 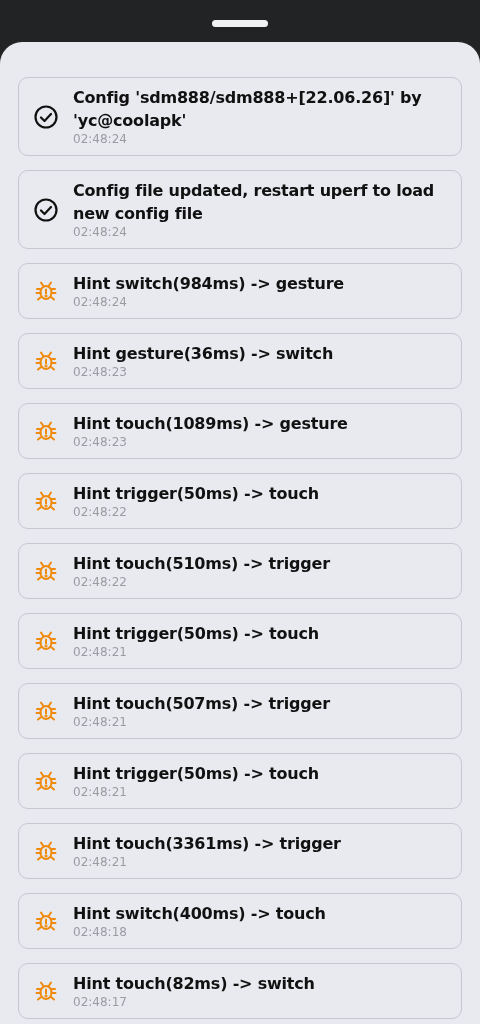 I want to click on log-message: Config 'sdm888/sdm888+[22.06.26]' by 'yc@coolapk', so click(x=248, y=109).